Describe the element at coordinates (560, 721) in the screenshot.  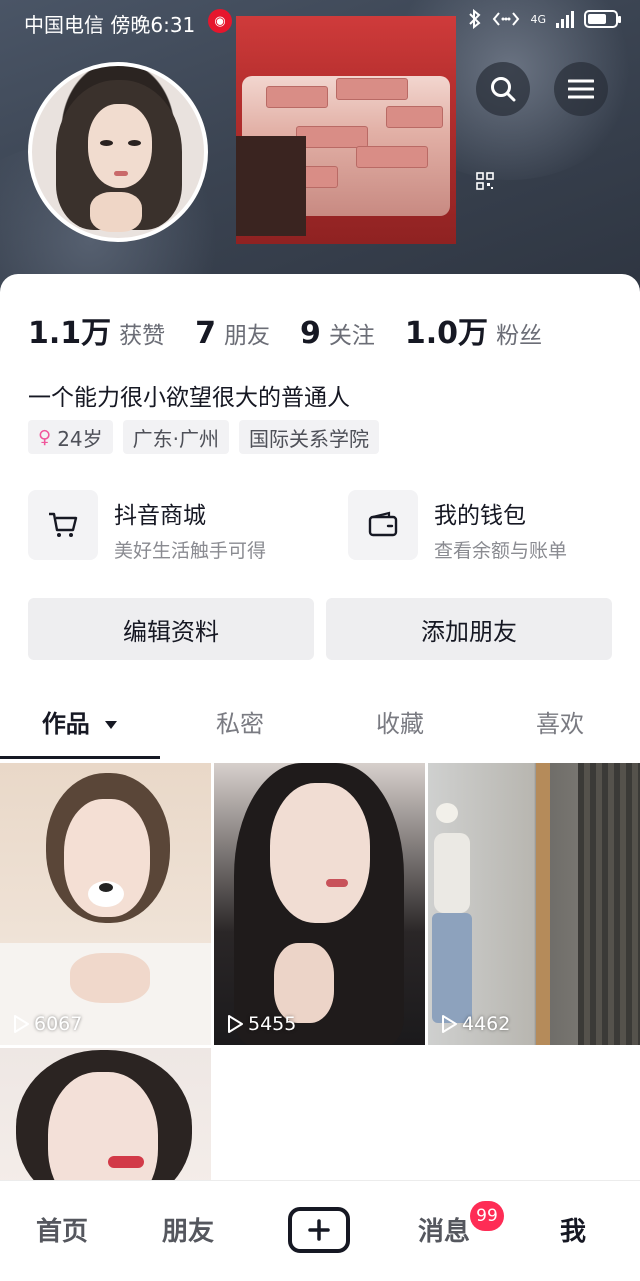
I see `tab-likes: 喜欢` at that location.